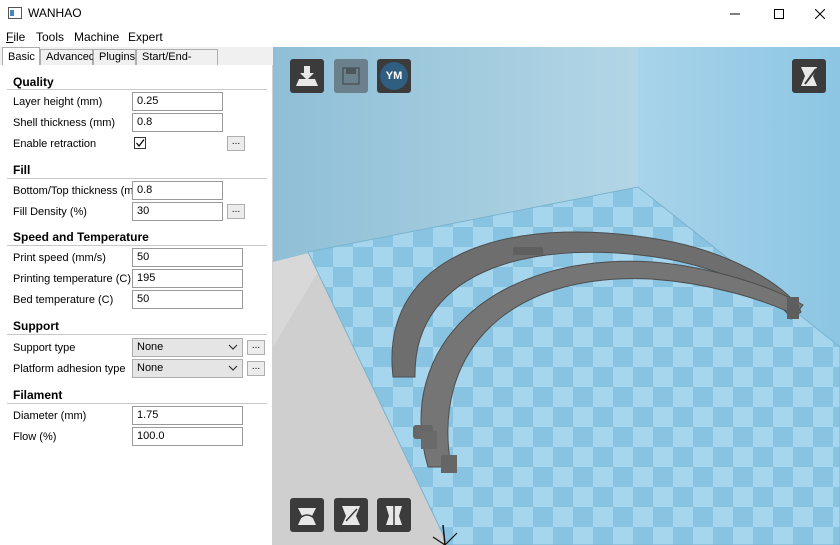 The width and height of the screenshot is (840, 545). What do you see at coordinates (81, 237) in the screenshot?
I see `speed-temperature-heading: Speed and Temperature` at bounding box center [81, 237].